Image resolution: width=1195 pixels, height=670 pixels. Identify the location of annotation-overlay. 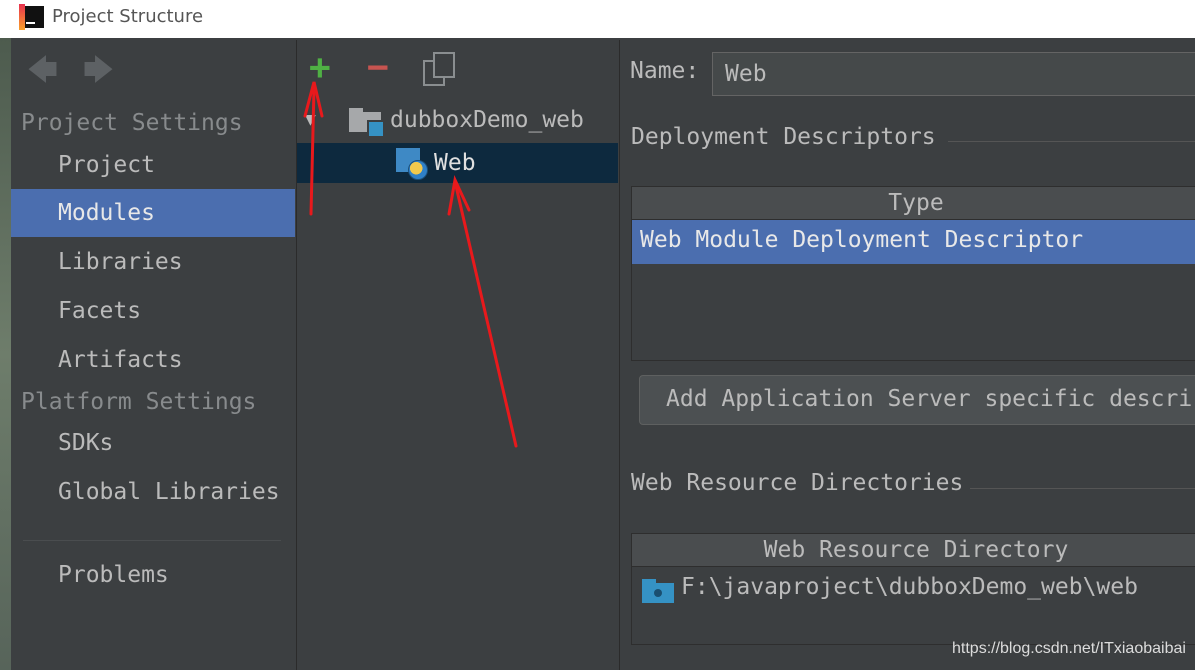
(410, 264).